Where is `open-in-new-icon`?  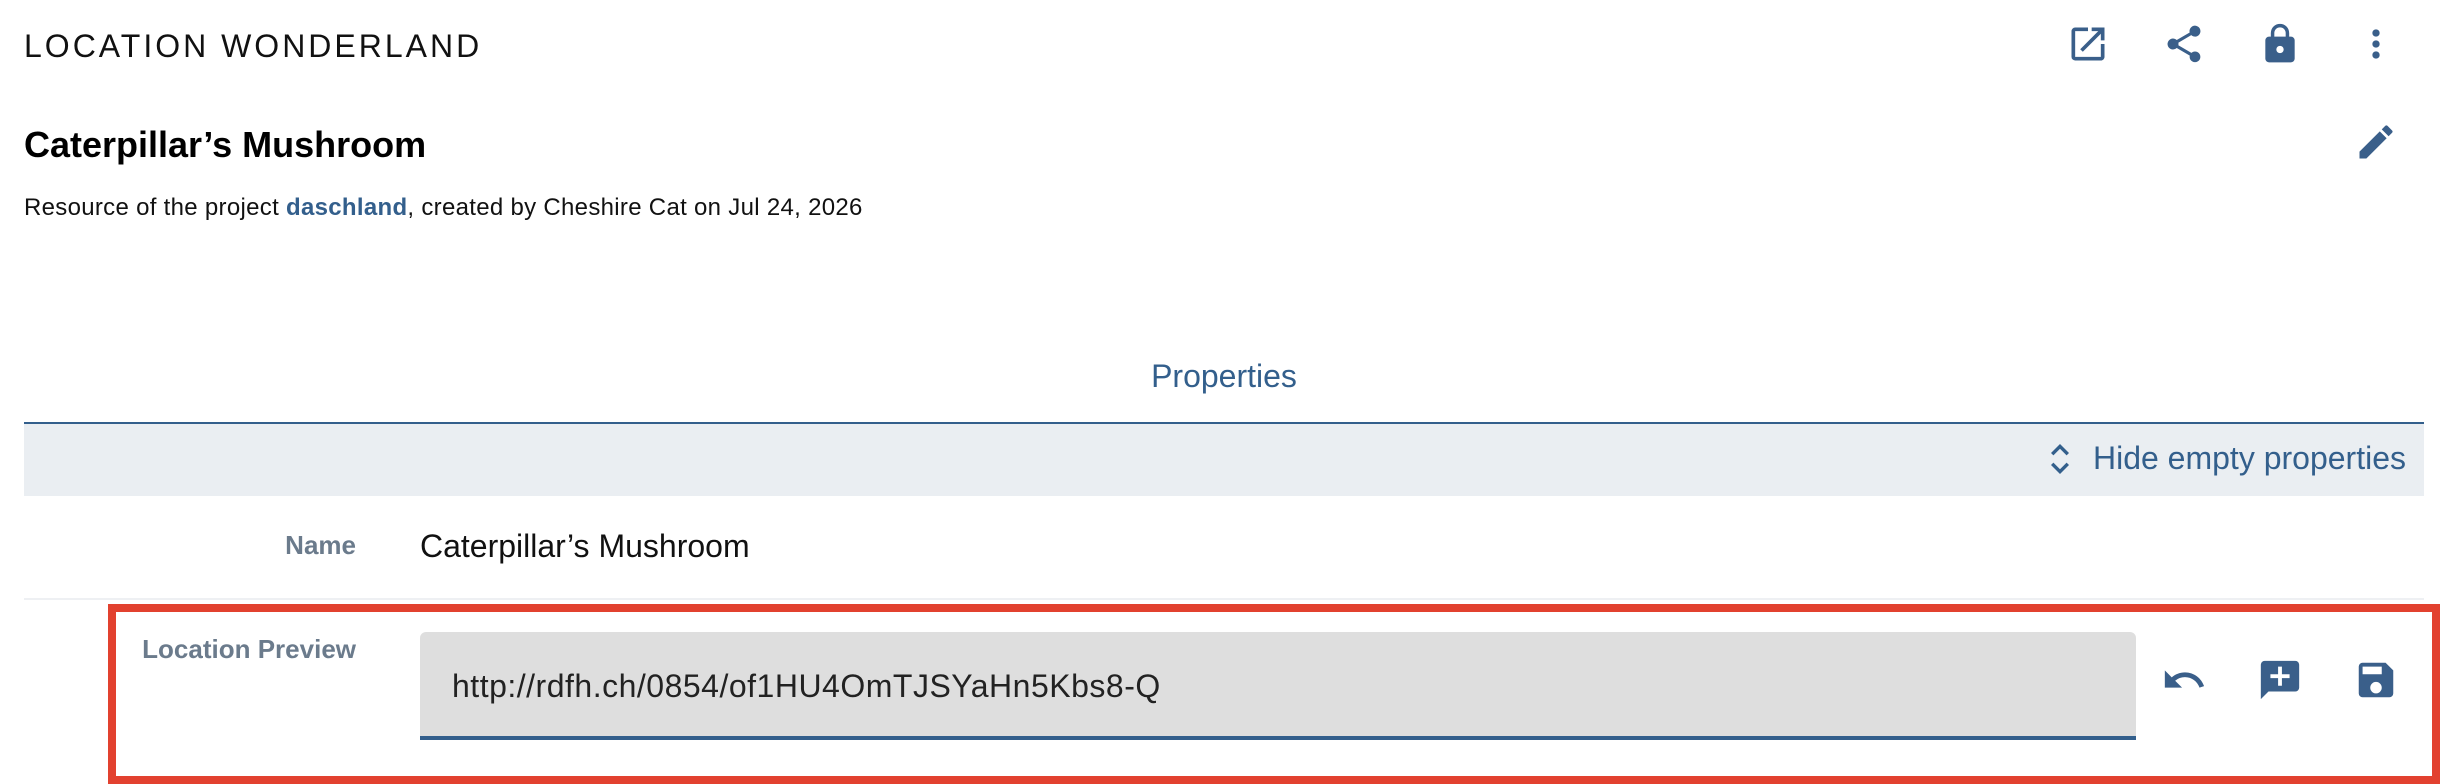
open-in-new-icon is located at coordinates (2088, 44).